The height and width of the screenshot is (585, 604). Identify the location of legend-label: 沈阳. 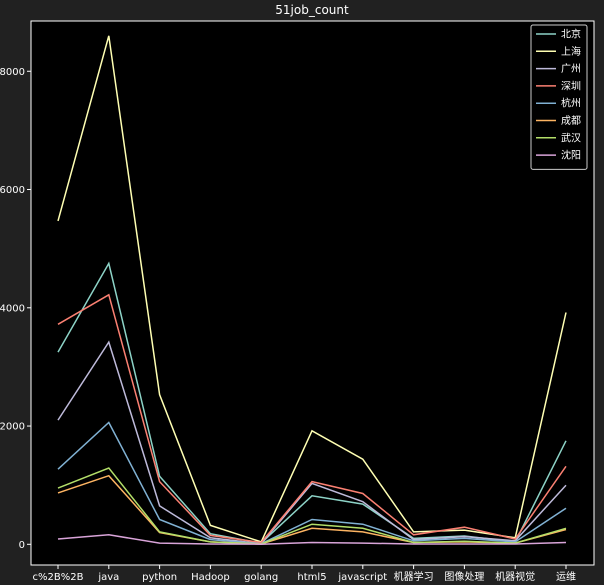
(571, 155).